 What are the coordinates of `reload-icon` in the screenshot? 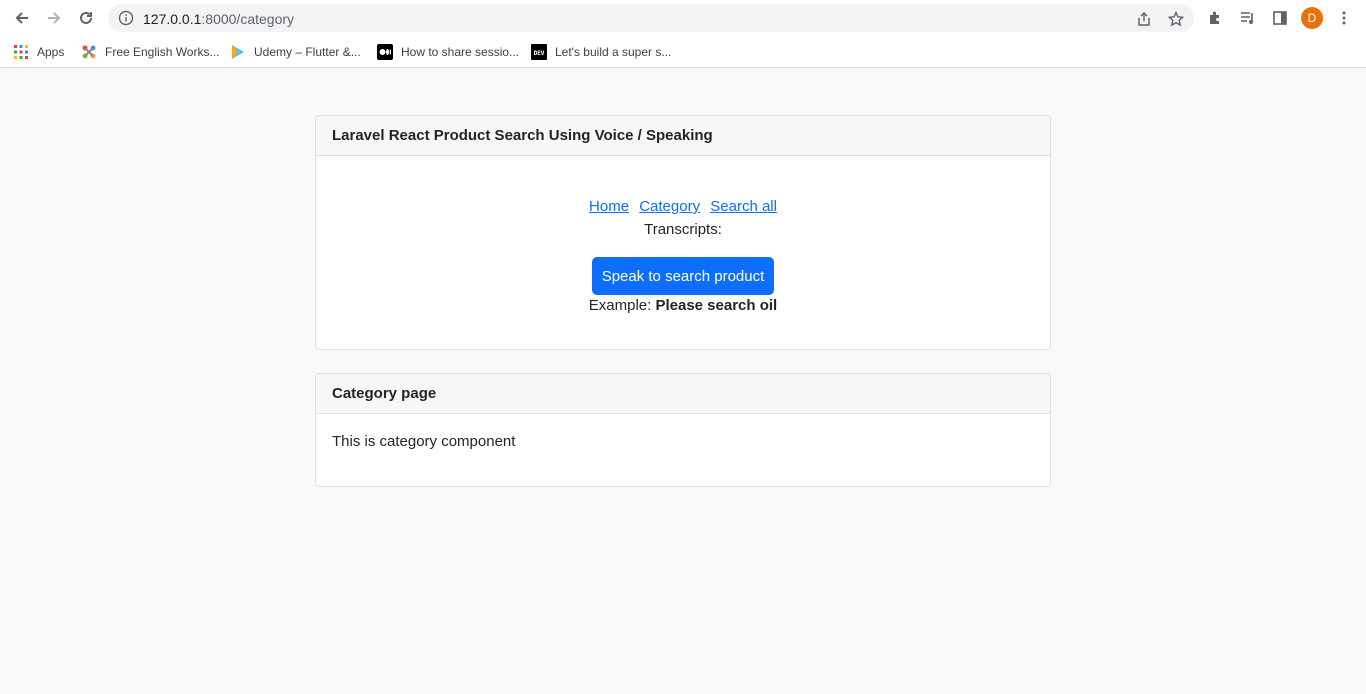 It's located at (86, 17).